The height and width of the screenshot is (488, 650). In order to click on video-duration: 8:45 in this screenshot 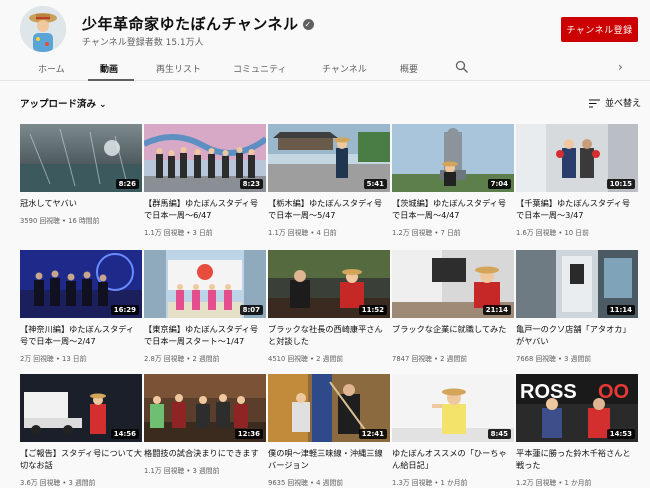, I will do `click(499, 434)`.